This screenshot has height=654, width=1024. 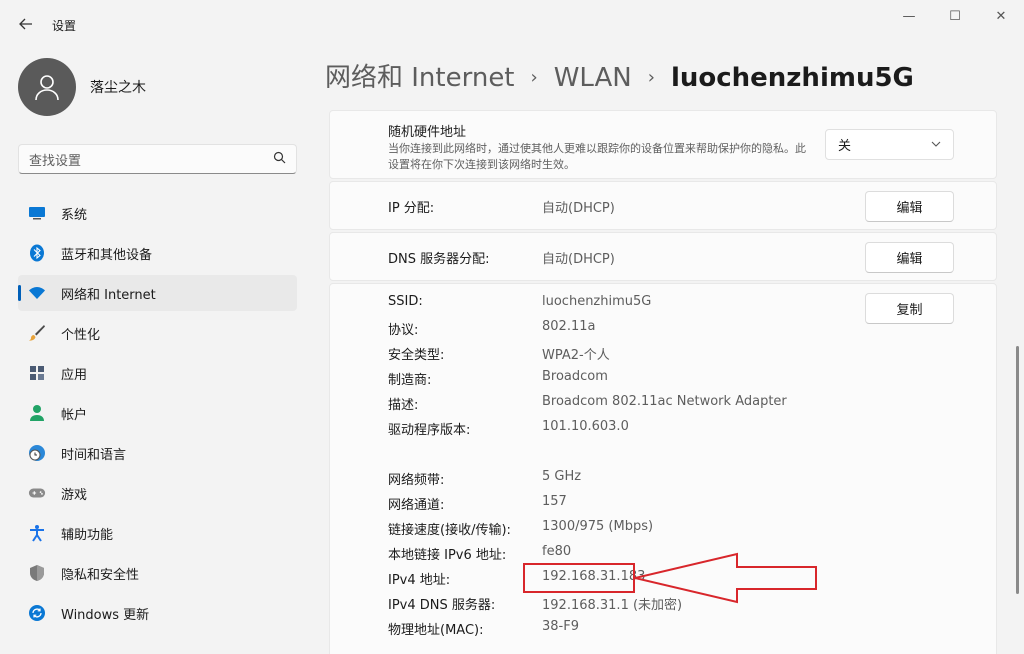 I want to click on sidebar-item-label: 系统, so click(x=74, y=215).